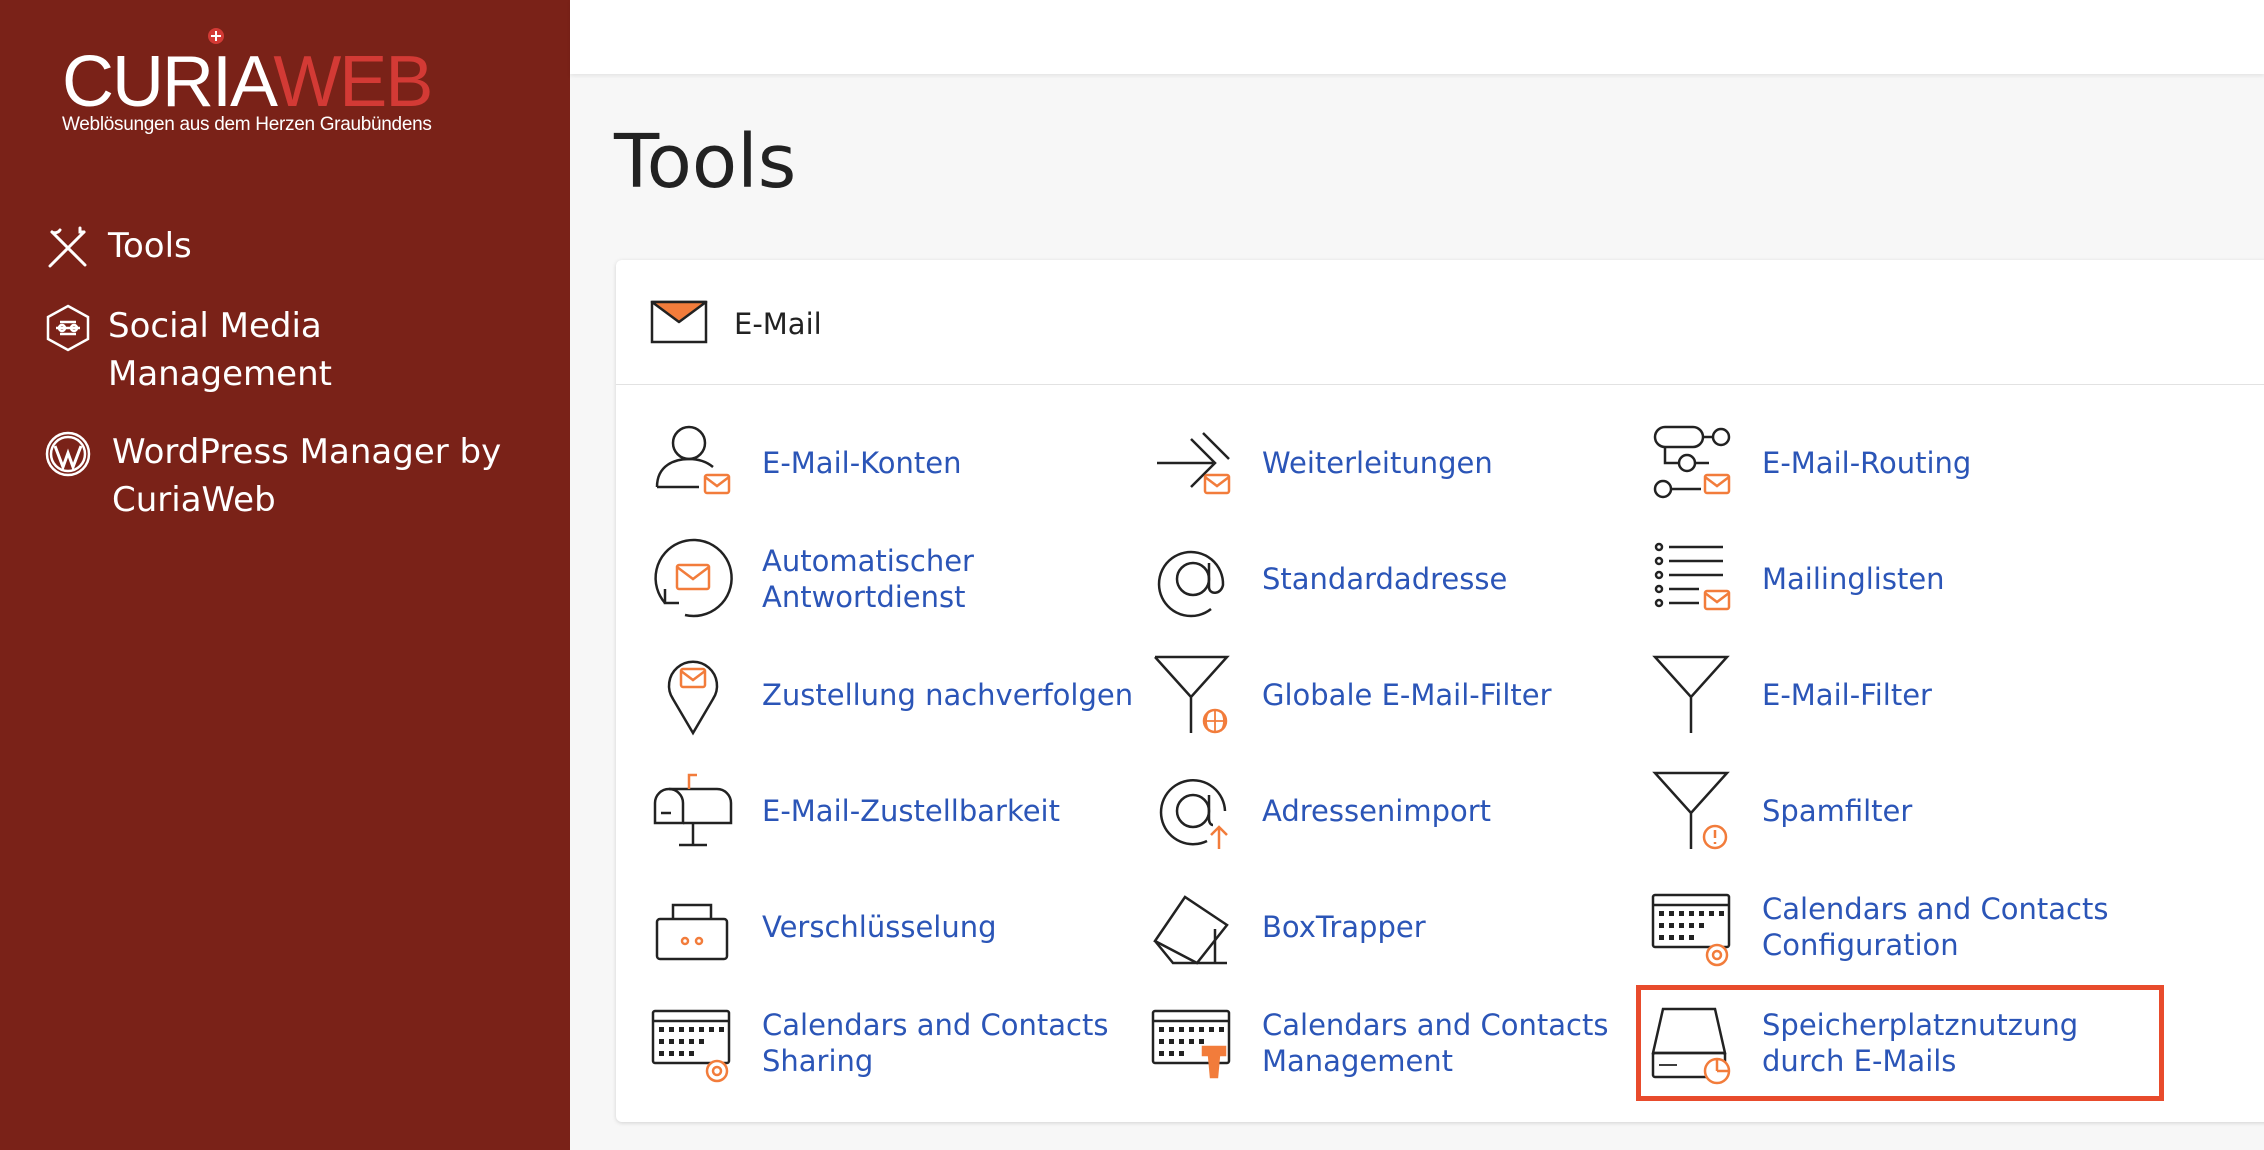 Image resolution: width=2264 pixels, height=1150 pixels. I want to click on mailbox-icon, so click(693, 810).